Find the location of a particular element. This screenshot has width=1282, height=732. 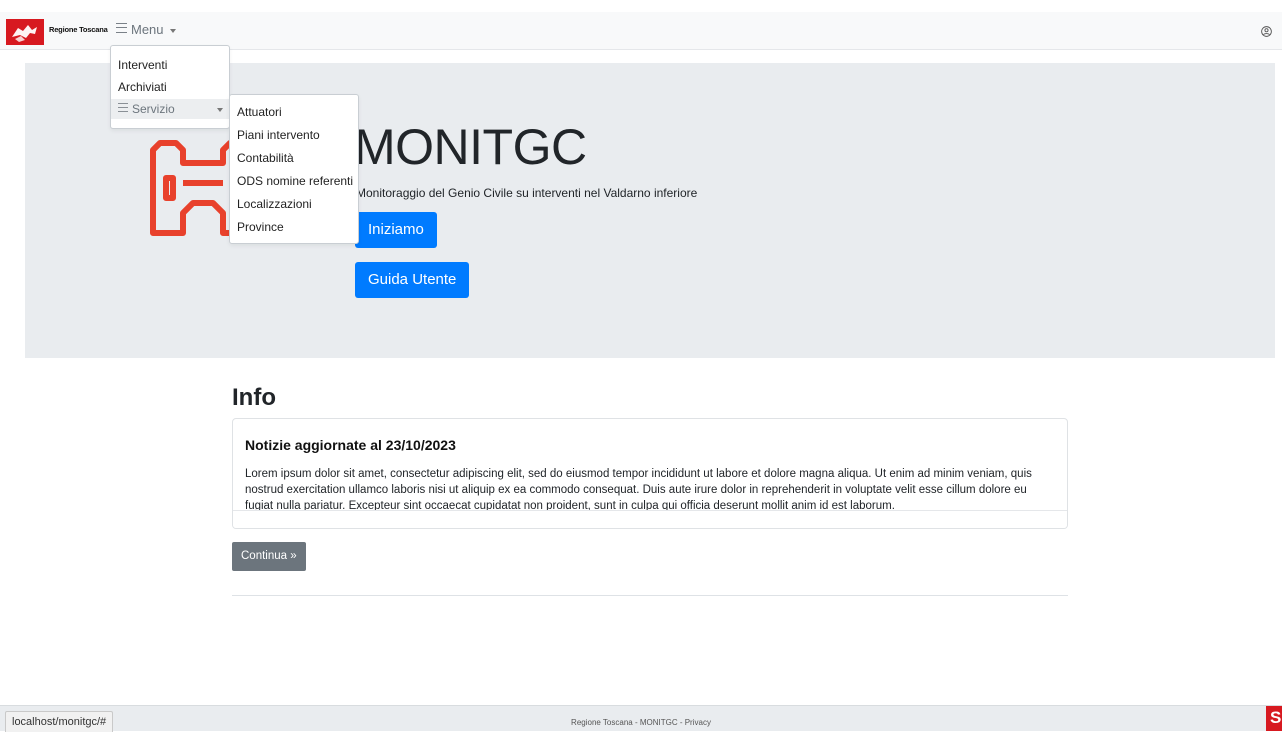

main-menu-dropdown: Interventi Archiviati Servizio is located at coordinates (170, 87).